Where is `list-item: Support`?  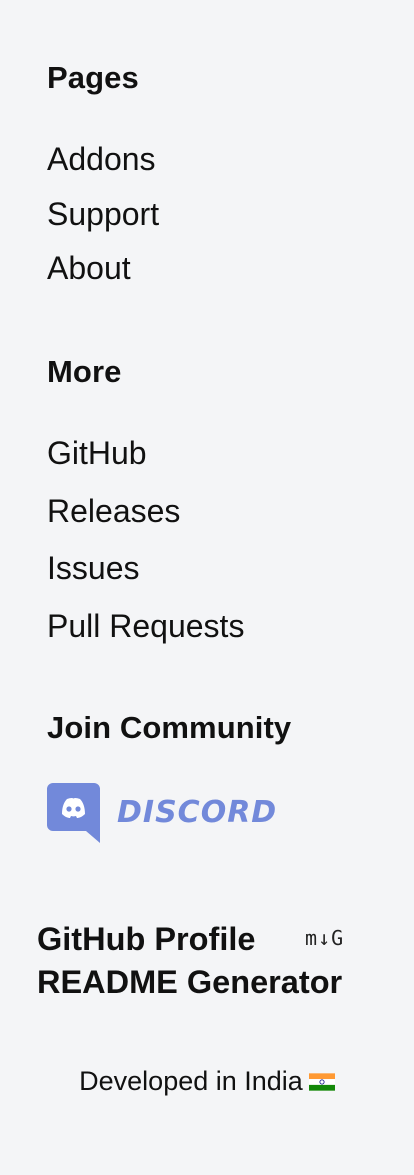 list-item: Support is located at coordinates (220, 225).